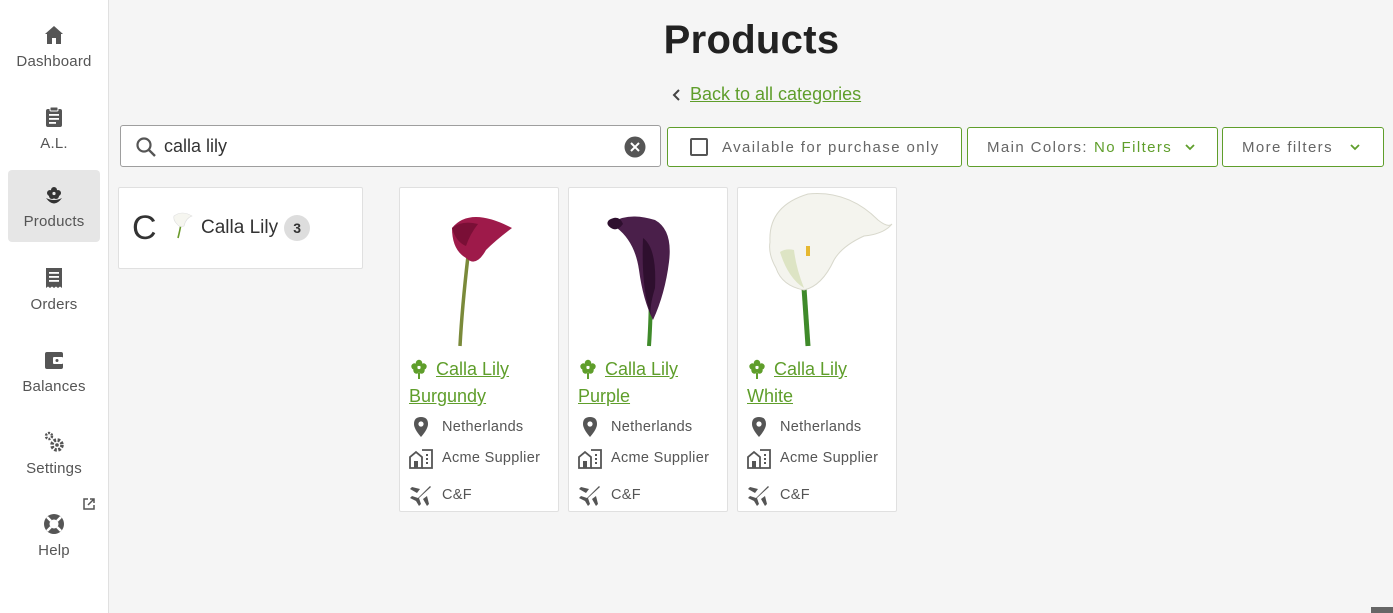  What do you see at coordinates (54, 206) in the screenshot?
I see `nav-products: Products` at bounding box center [54, 206].